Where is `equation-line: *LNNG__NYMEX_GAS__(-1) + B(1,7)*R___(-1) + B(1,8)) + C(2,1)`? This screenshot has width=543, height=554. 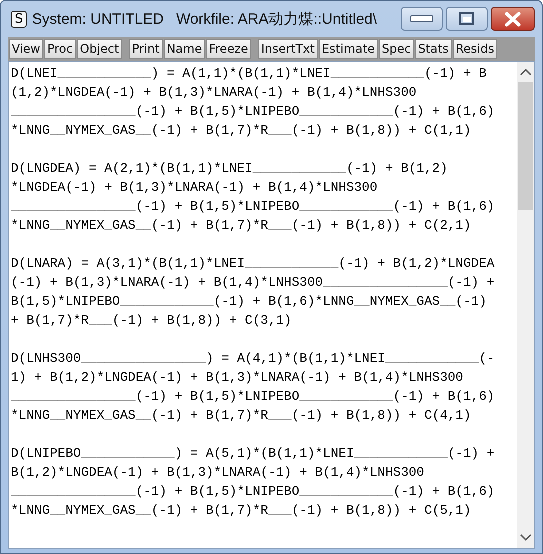 equation-line: *LNNG__NYMEX_GAS__(-1) + B(1,7)*R___(-1) + B(1,8)) + C(2,1) is located at coordinates (241, 226).